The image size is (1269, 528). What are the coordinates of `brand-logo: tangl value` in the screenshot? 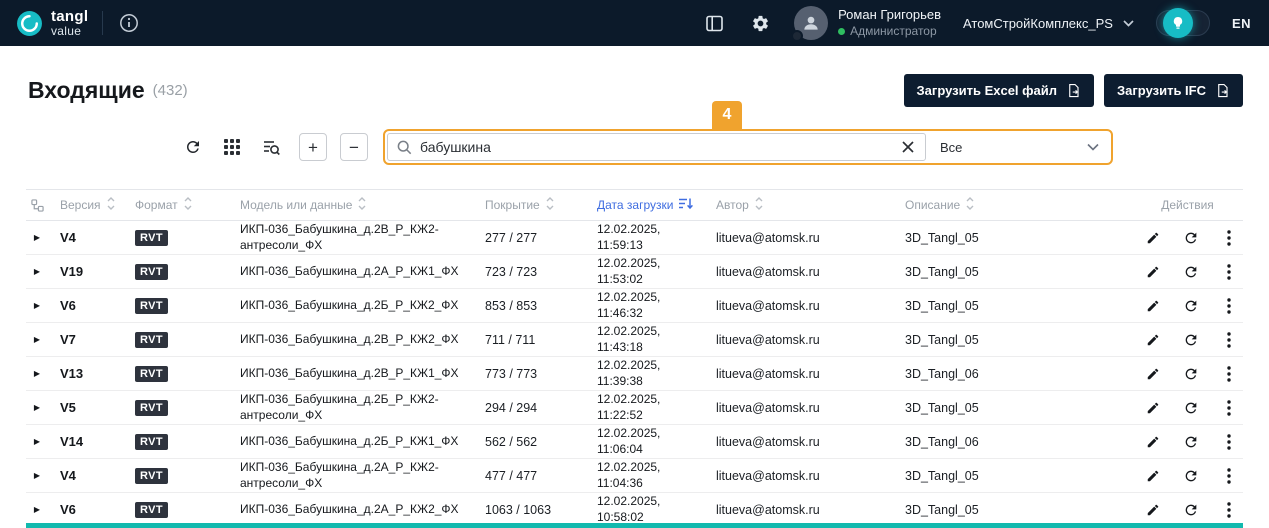 It's located at (52, 23).